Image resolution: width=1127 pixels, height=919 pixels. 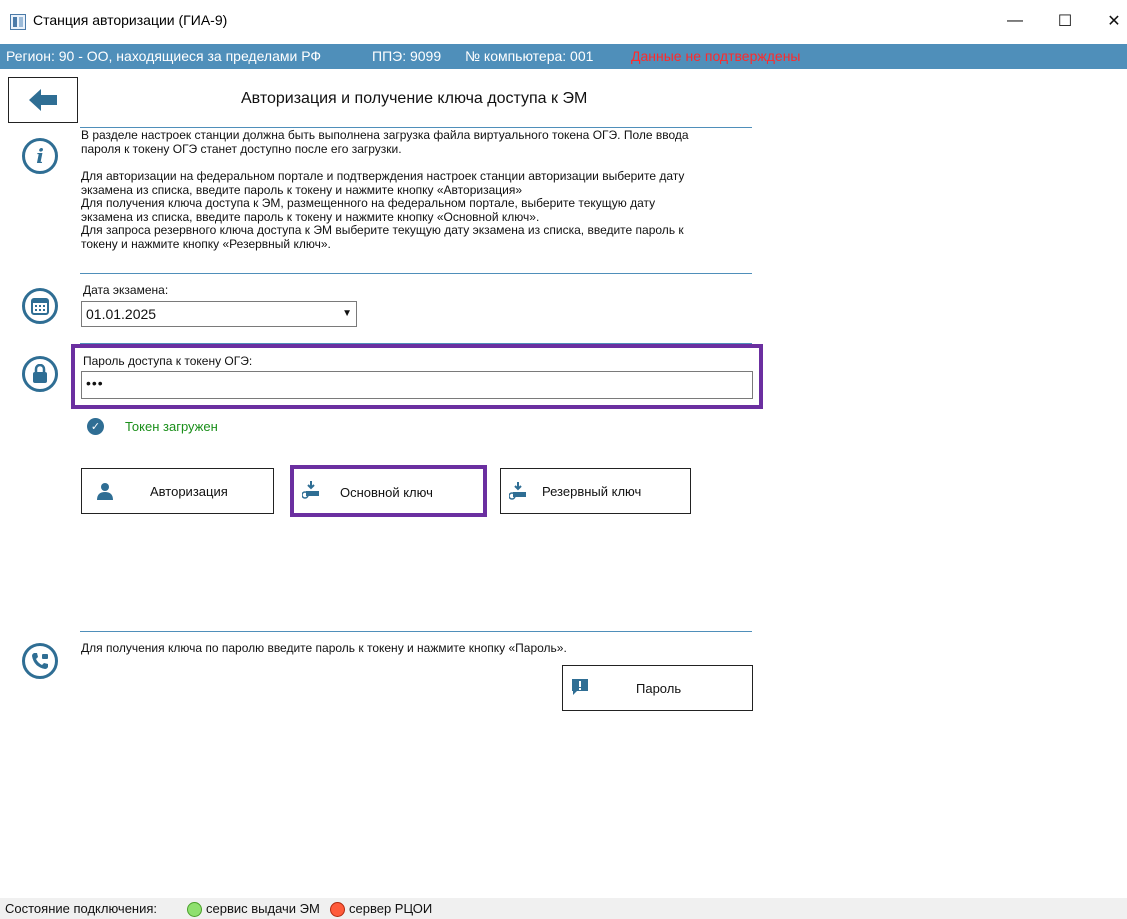 I want to click on exam-date-select: 01.01.2025 ▼, so click(x=219, y=314).